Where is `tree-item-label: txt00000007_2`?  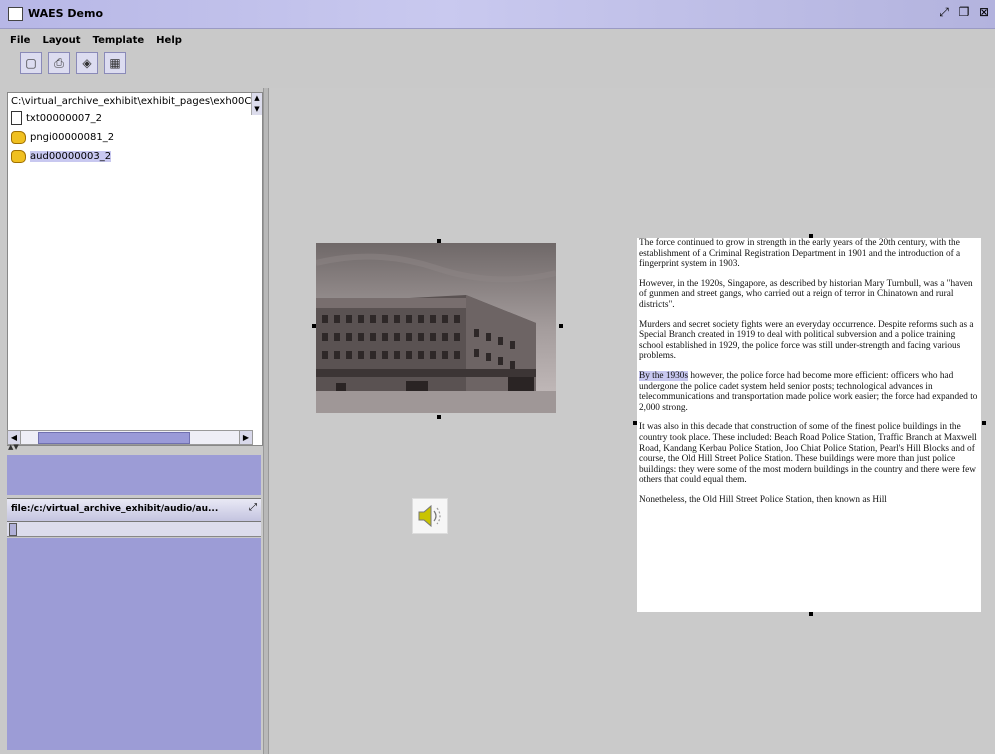 tree-item-label: txt00000007_2 is located at coordinates (64, 118).